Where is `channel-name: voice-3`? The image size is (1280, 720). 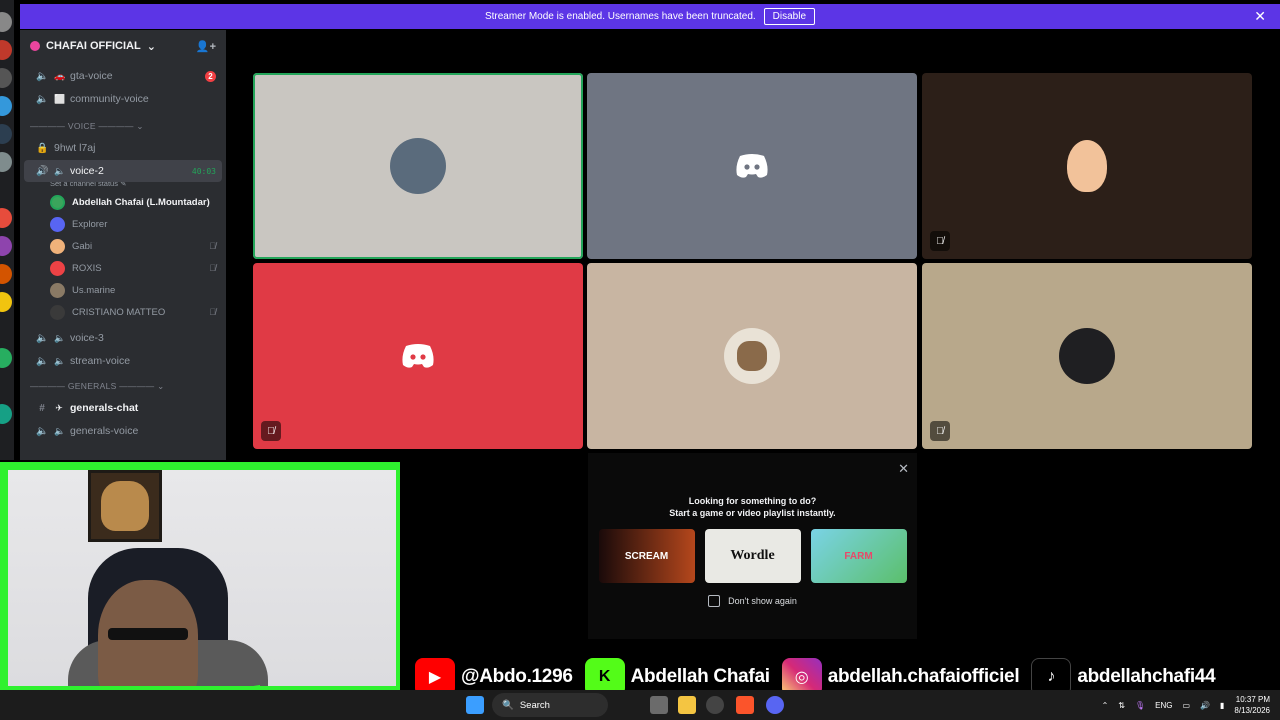
channel-name: voice-3 is located at coordinates (87, 338).